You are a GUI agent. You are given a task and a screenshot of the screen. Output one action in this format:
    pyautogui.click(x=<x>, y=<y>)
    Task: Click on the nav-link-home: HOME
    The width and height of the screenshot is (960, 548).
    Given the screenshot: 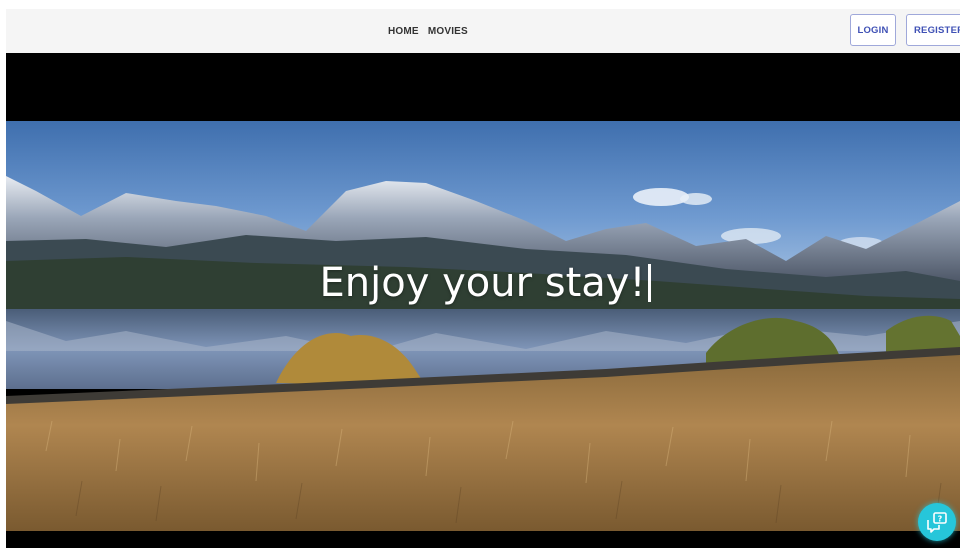 What is the action you would take?
    pyautogui.click(x=403, y=31)
    